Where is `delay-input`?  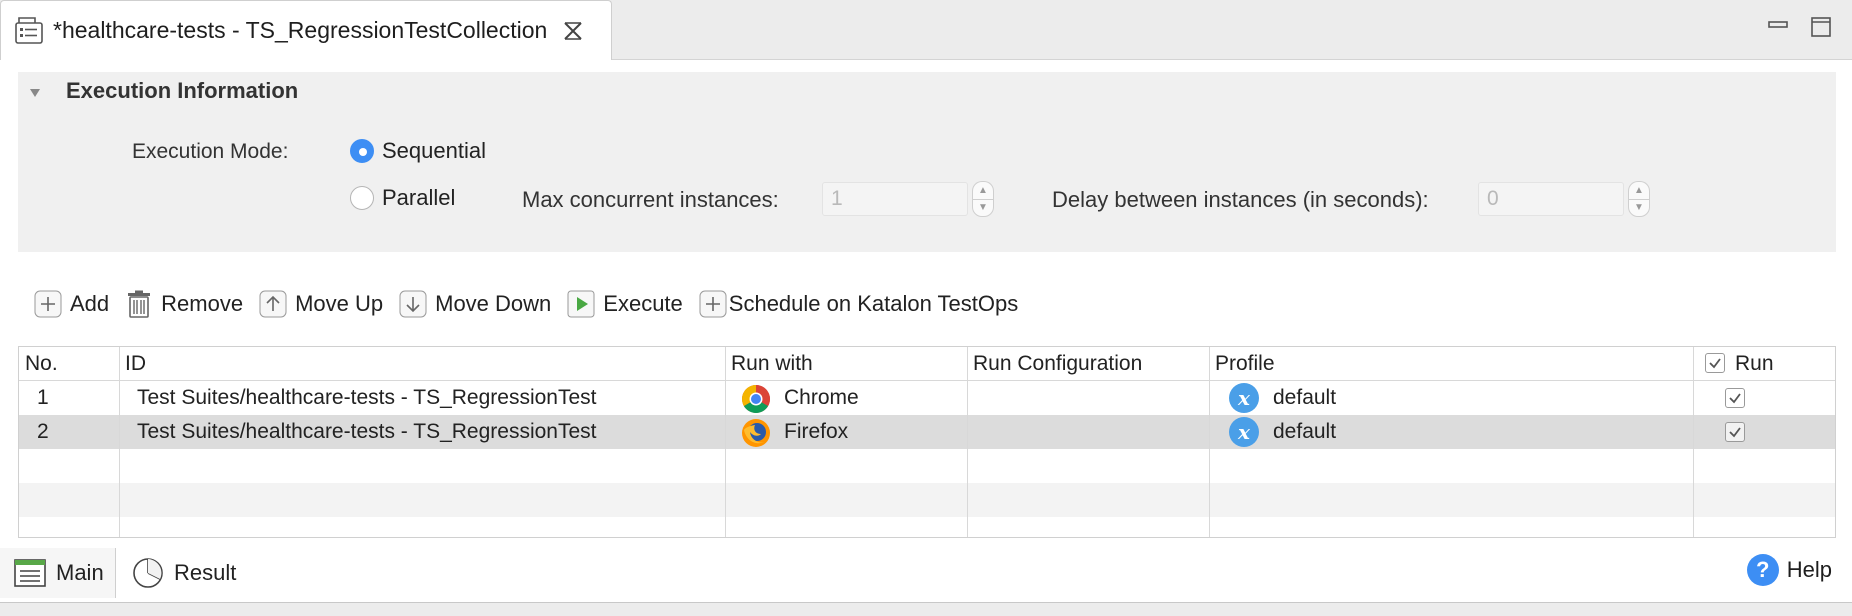
delay-input is located at coordinates (1551, 199).